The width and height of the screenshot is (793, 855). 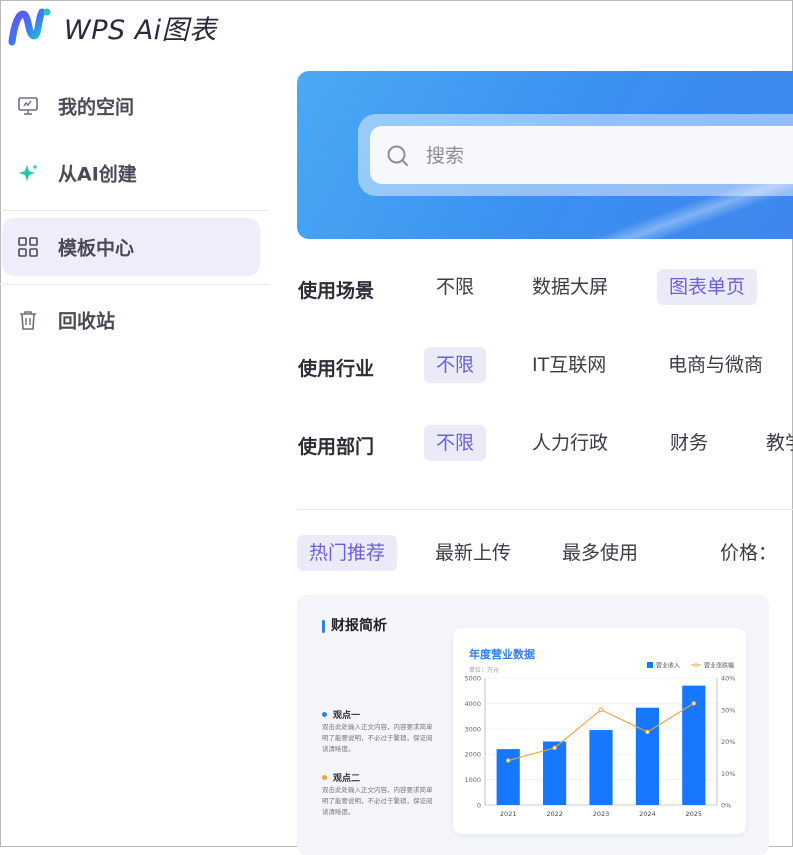 I want to click on x-tick-label: 2025, so click(x=694, y=814).